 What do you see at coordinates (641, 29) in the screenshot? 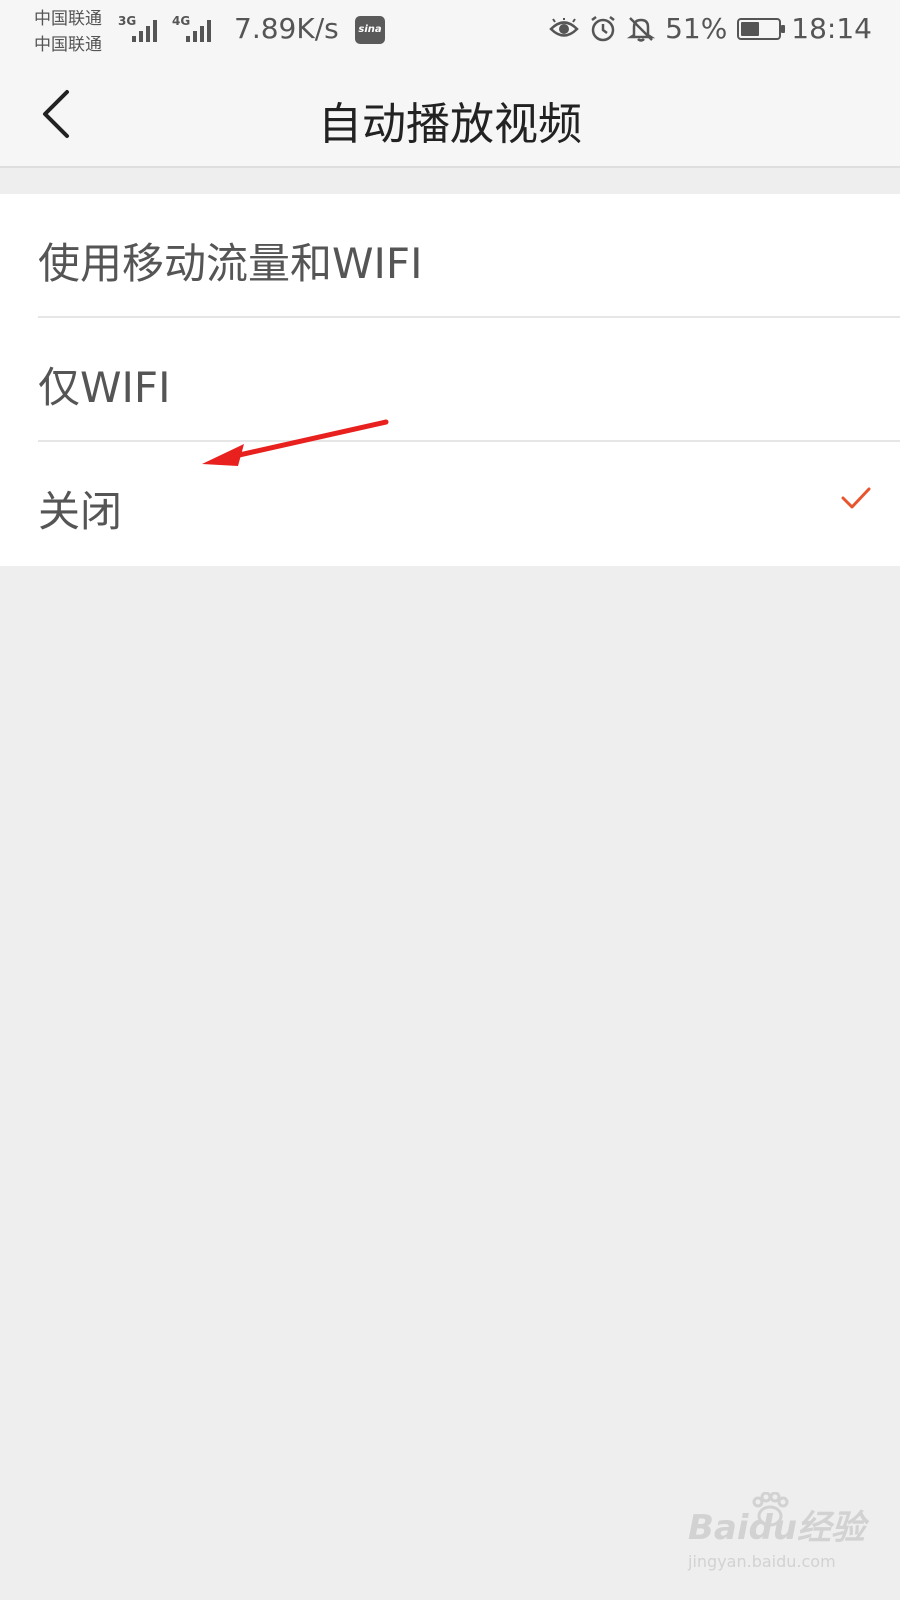
I see `bell-off-icon` at bounding box center [641, 29].